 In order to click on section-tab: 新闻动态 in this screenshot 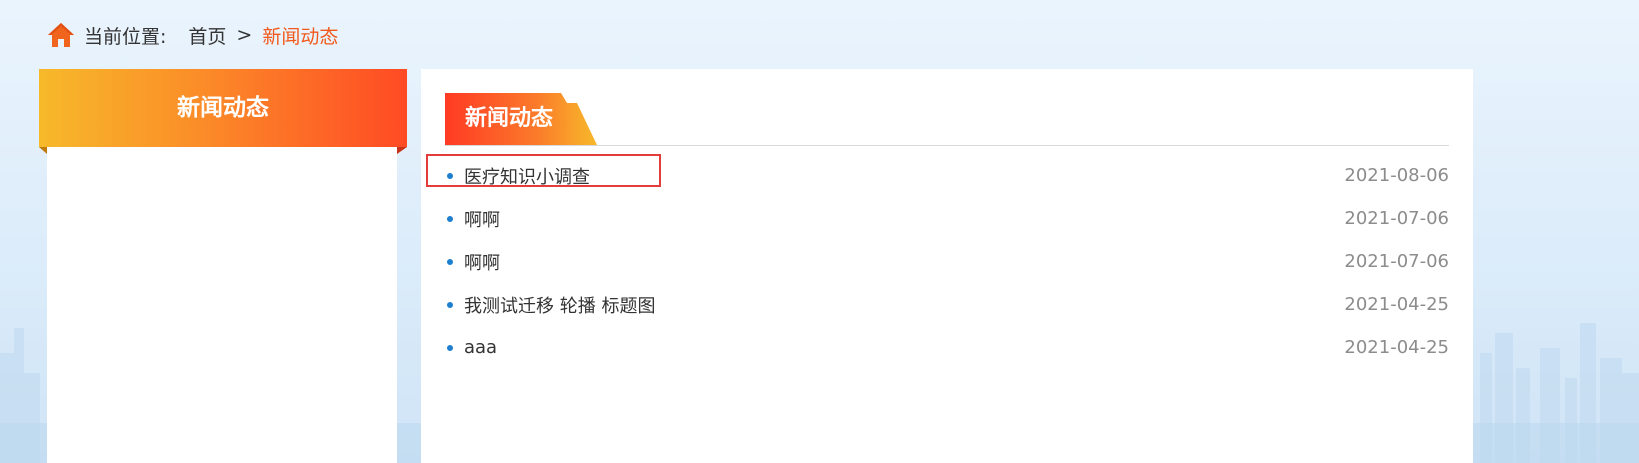, I will do `click(521, 119)`.